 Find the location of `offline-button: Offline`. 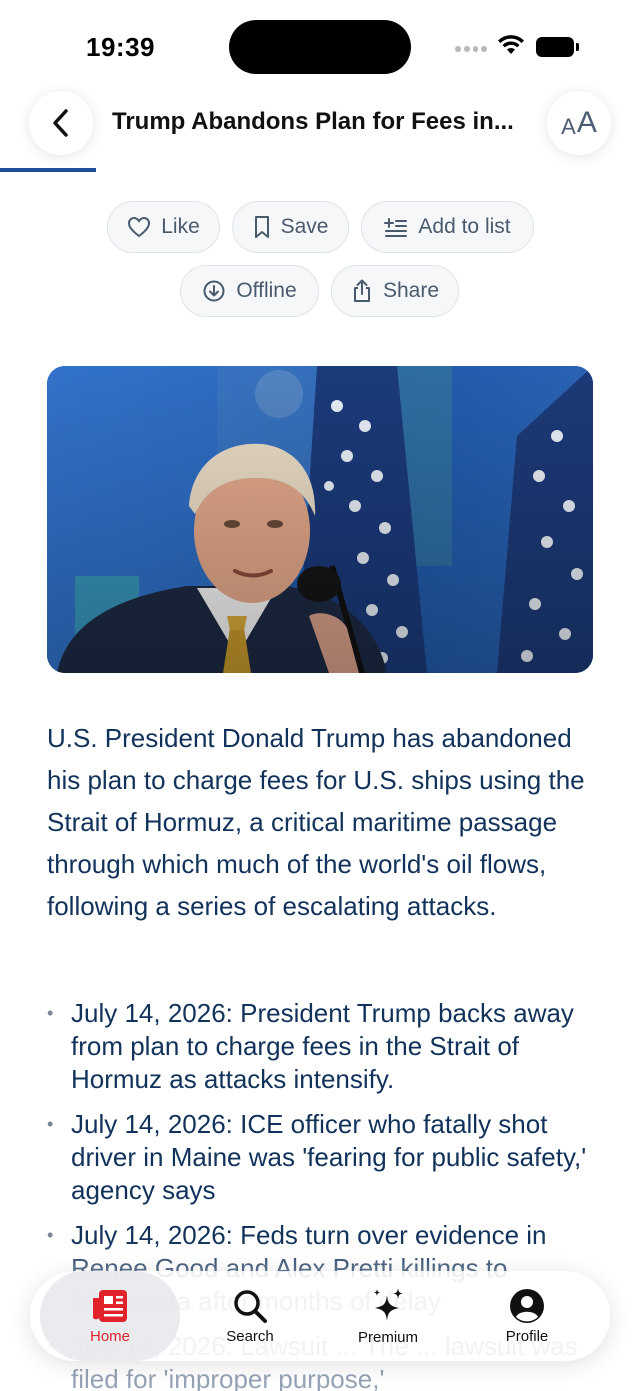

offline-button: Offline is located at coordinates (249, 291).